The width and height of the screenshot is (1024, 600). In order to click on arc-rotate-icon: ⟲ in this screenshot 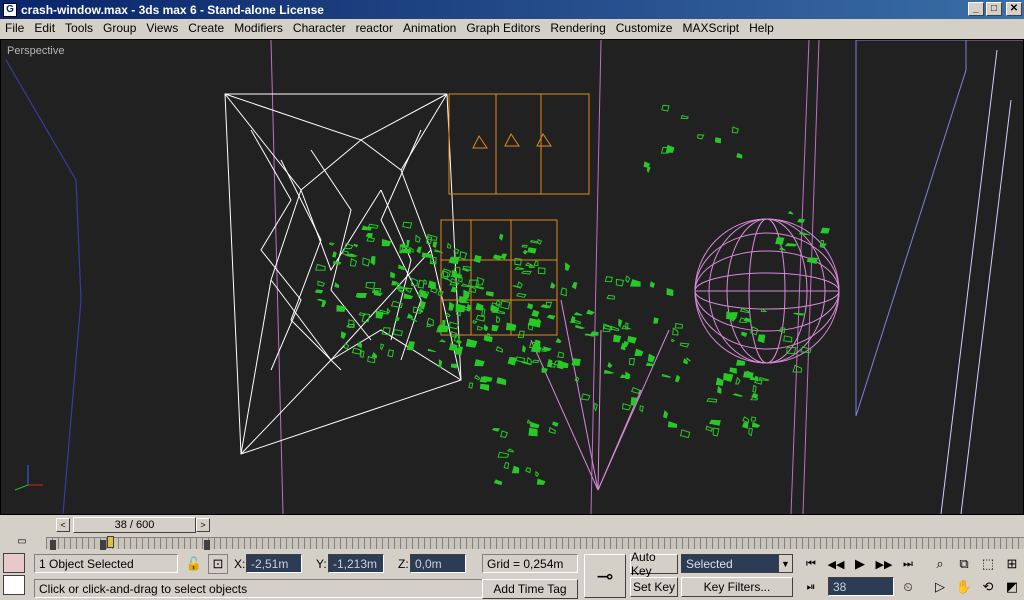, I will do `click(988, 587)`.